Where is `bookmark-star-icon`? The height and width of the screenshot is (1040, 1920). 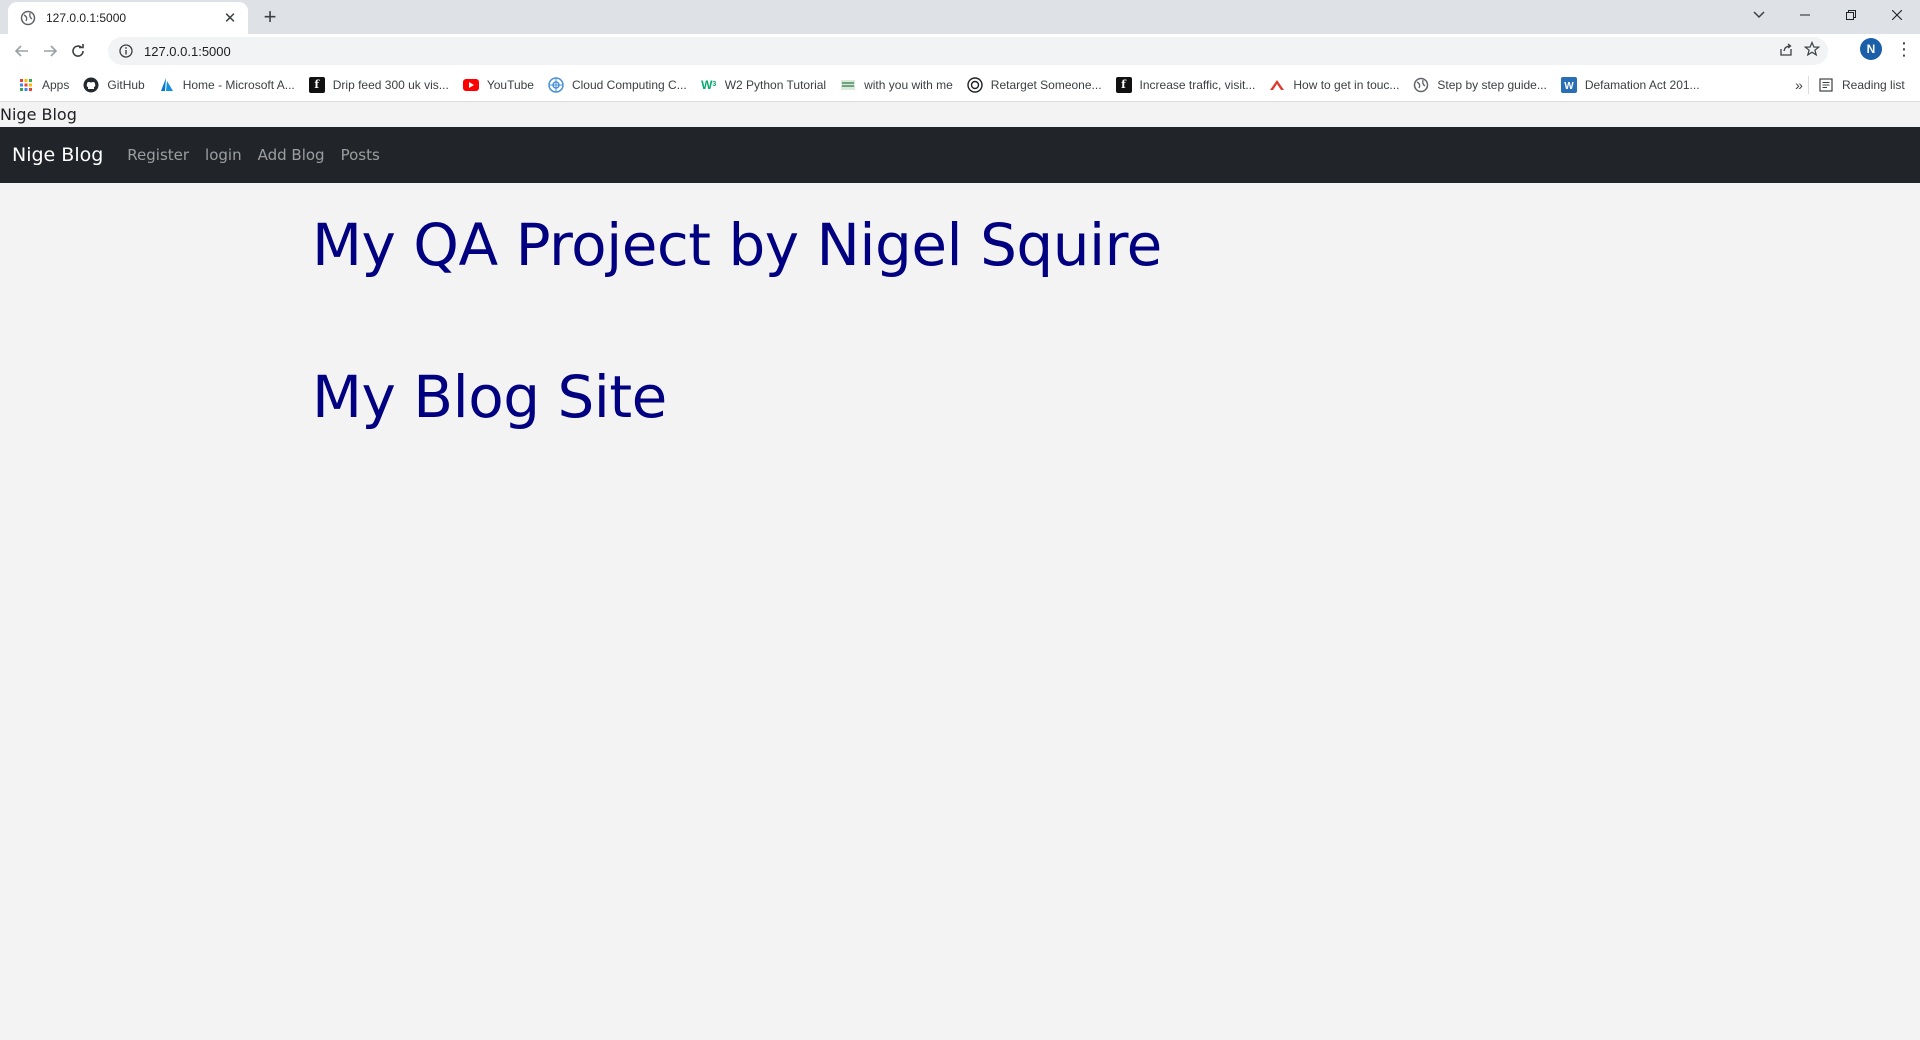
bookmark-star-icon is located at coordinates (1812, 51).